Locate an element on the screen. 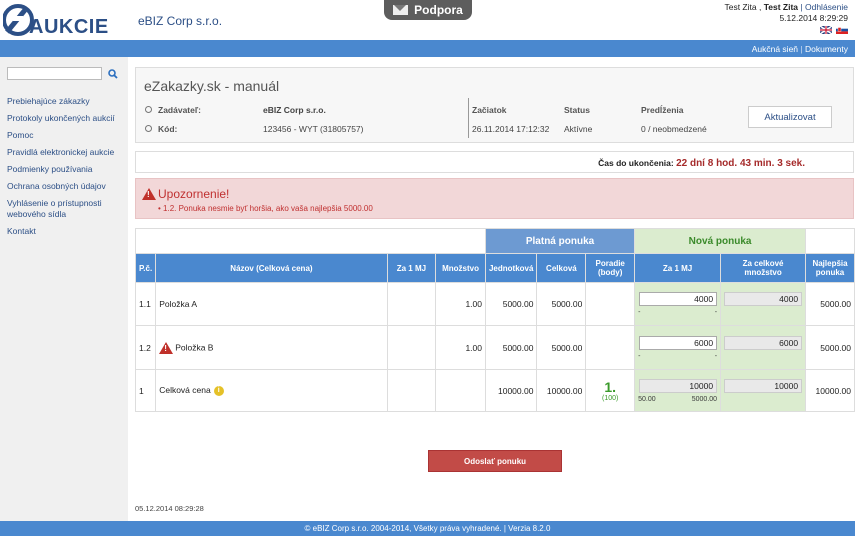  item-name: Položka B is located at coordinates (194, 346).